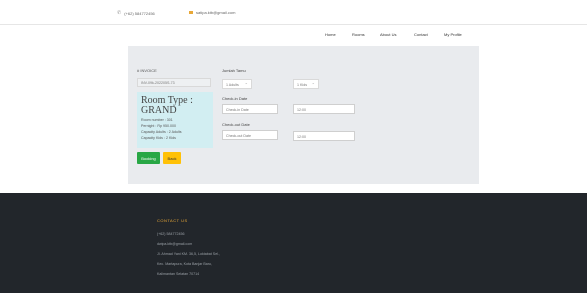 The height and width of the screenshot is (293, 587). Describe the element at coordinates (234, 70) in the screenshot. I see `guests-label: Jumlah Tamu` at that location.